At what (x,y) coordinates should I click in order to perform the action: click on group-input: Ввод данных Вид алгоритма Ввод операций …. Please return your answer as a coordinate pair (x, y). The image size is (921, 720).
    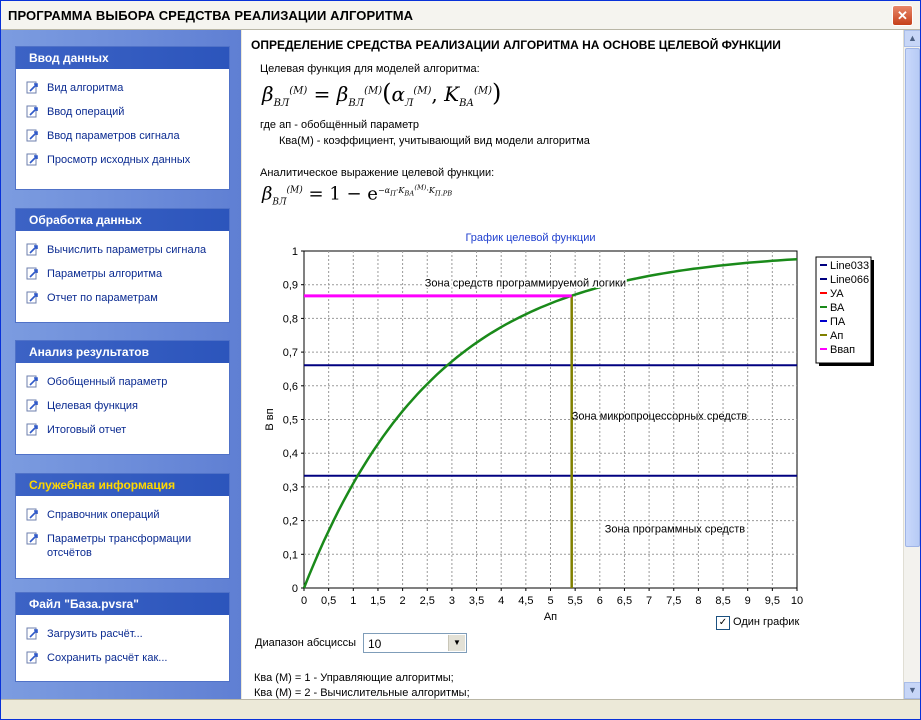
    Looking at the image, I should click on (122, 118).